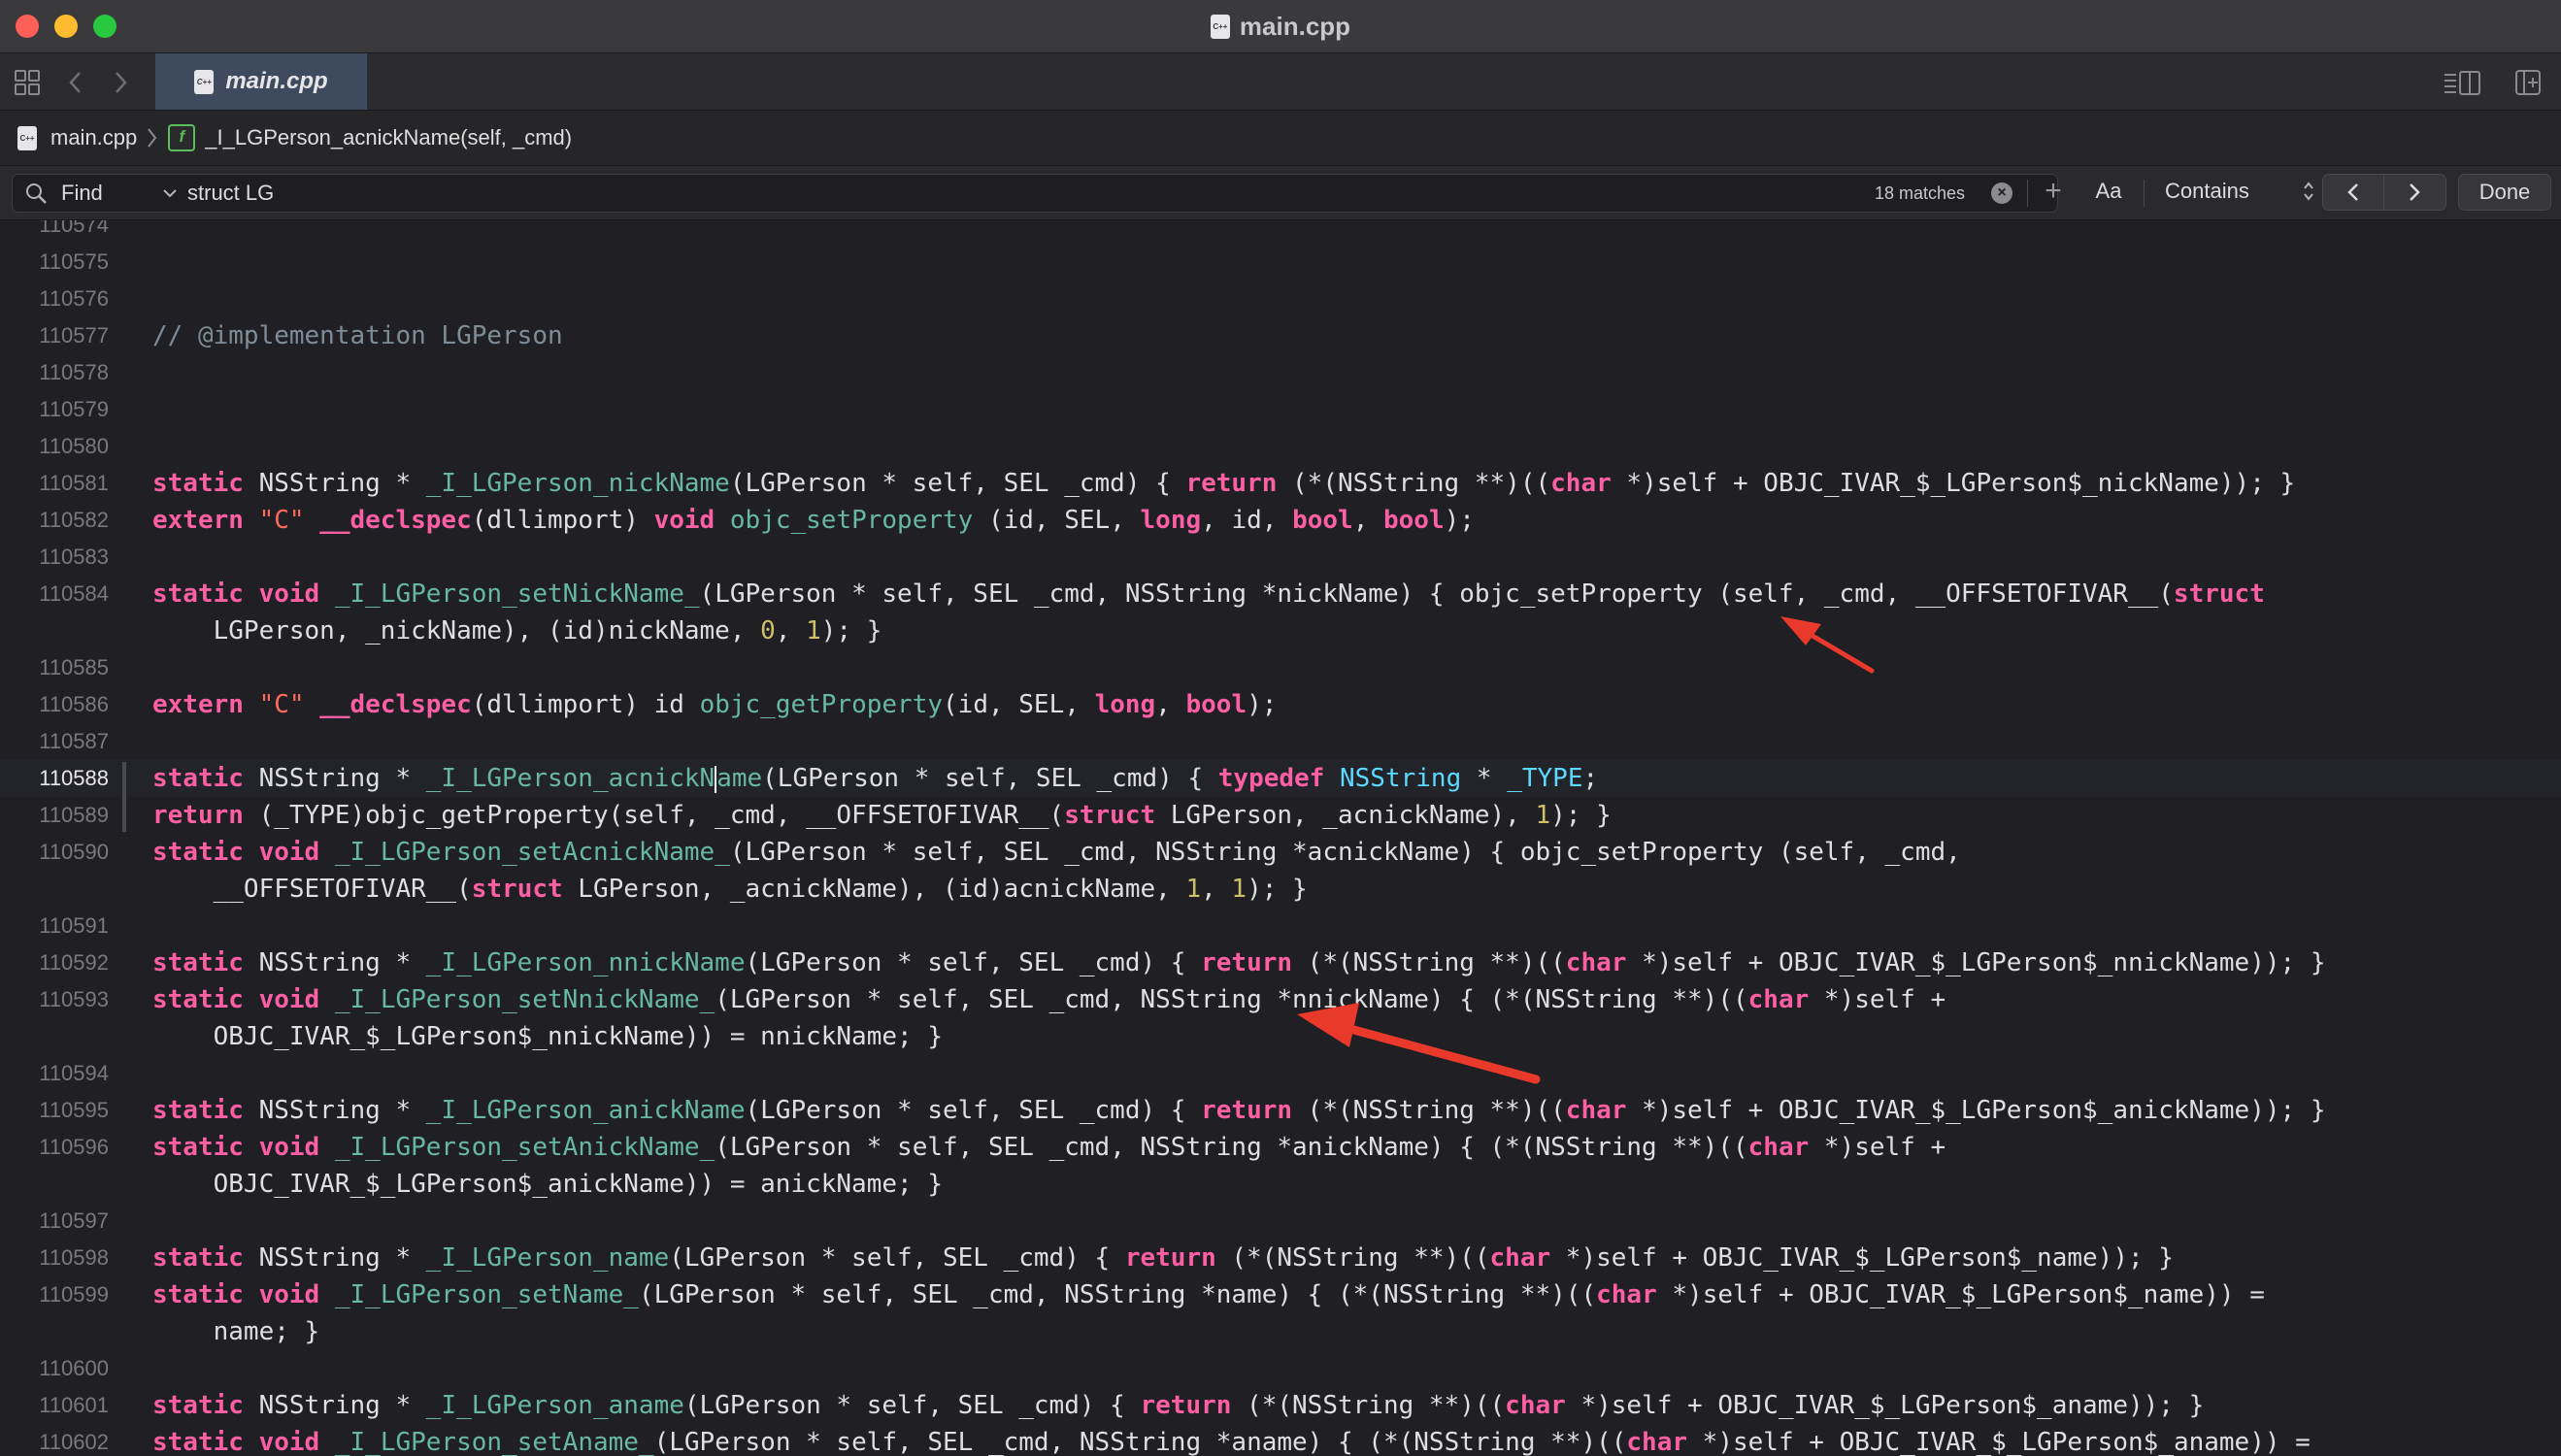  Describe the element at coordinates (1586, 850) in the screenshot. I see `annotation-arrows` at that location.